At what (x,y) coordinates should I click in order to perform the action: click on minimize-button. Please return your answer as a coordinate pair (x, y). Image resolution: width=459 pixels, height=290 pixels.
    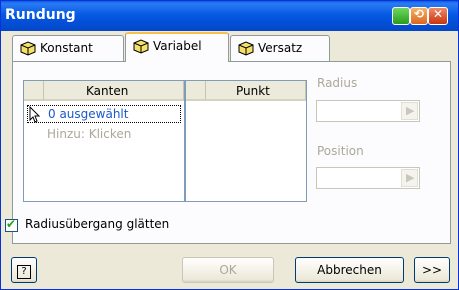
    Looking at the image, I should click on (401, 16).